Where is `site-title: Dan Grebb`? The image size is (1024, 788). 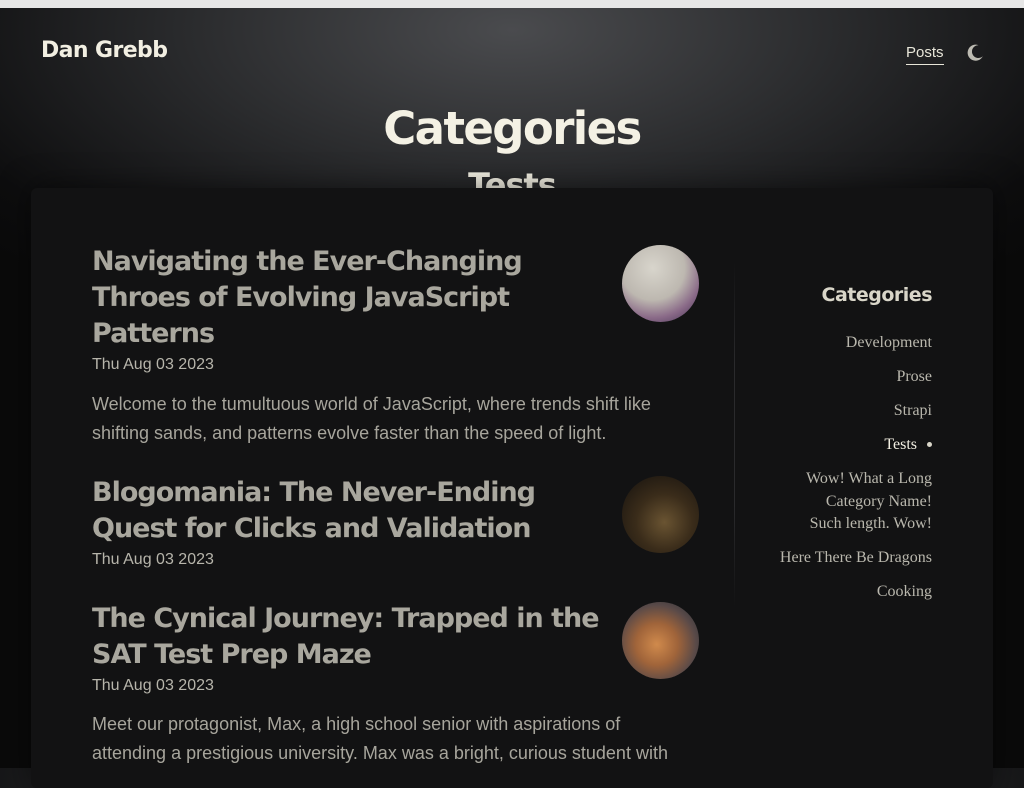 site-title: Dan Grebb is located at coordinates (104, 50).